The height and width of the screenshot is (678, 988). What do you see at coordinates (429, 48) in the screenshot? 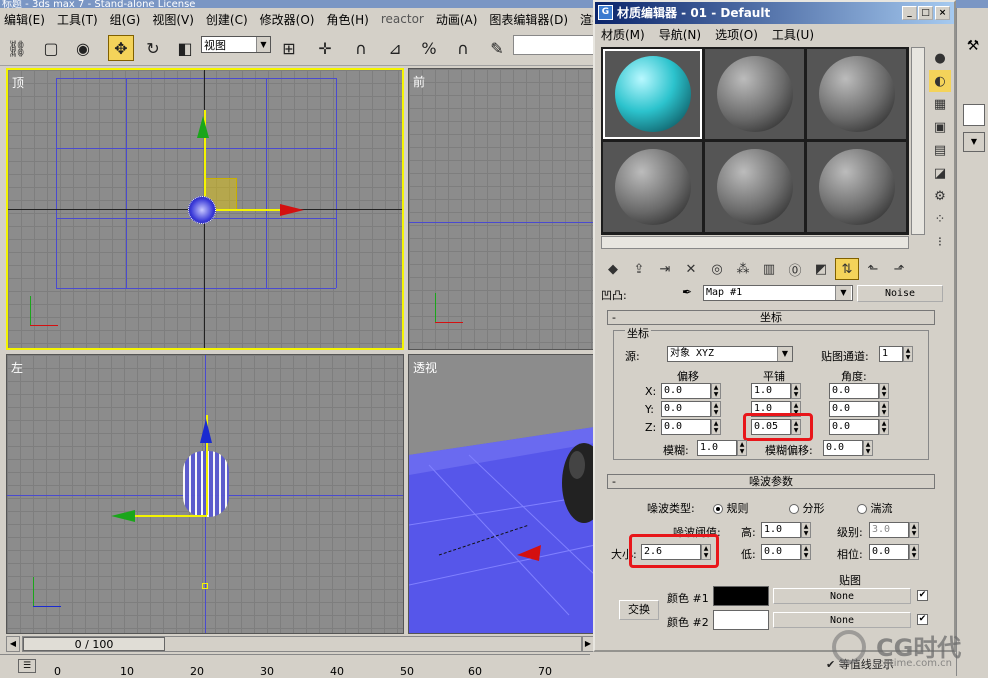
I see `percent-snap-icon: %` at bounding box center [429, 48].